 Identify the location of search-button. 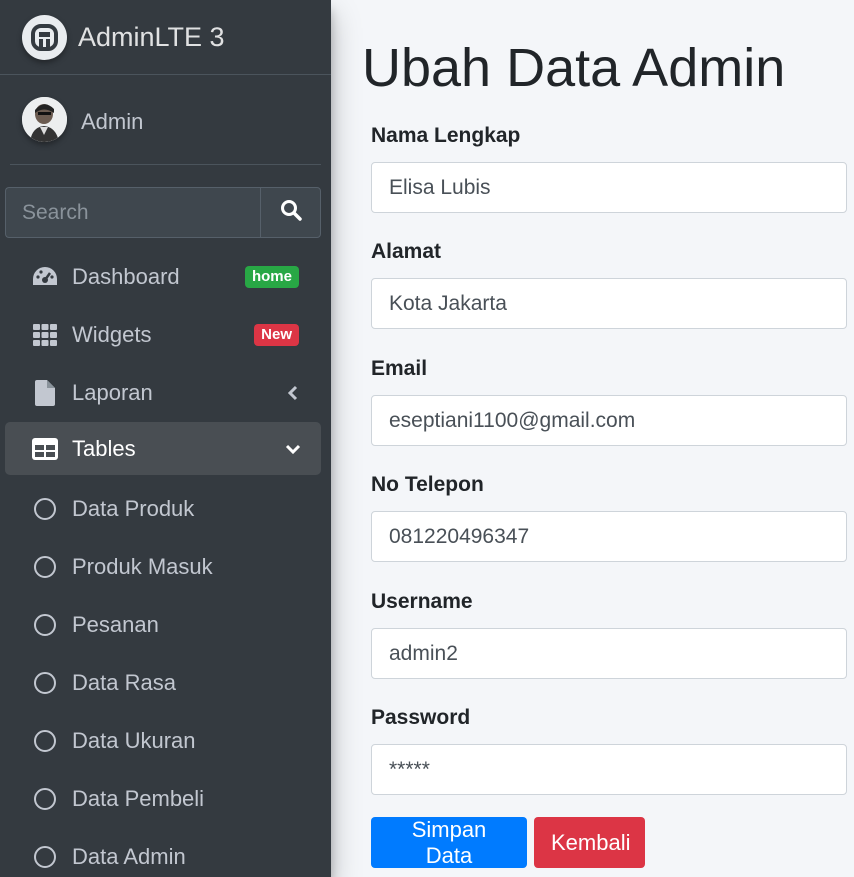
(290, 212).